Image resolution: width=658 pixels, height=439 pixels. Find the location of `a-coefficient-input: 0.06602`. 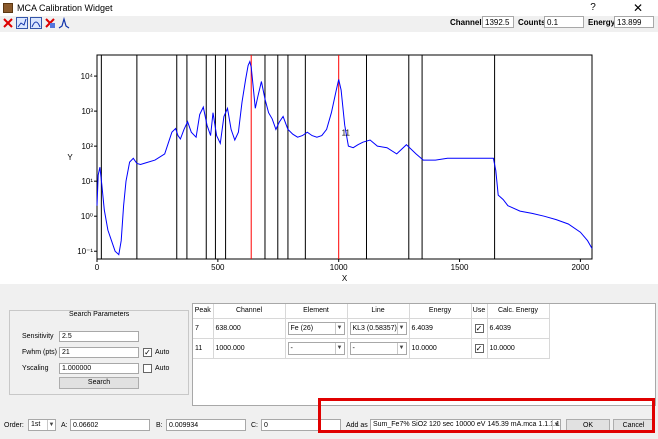

a-coefficient-input: 0.06602 is located at coordinates (110, 425).